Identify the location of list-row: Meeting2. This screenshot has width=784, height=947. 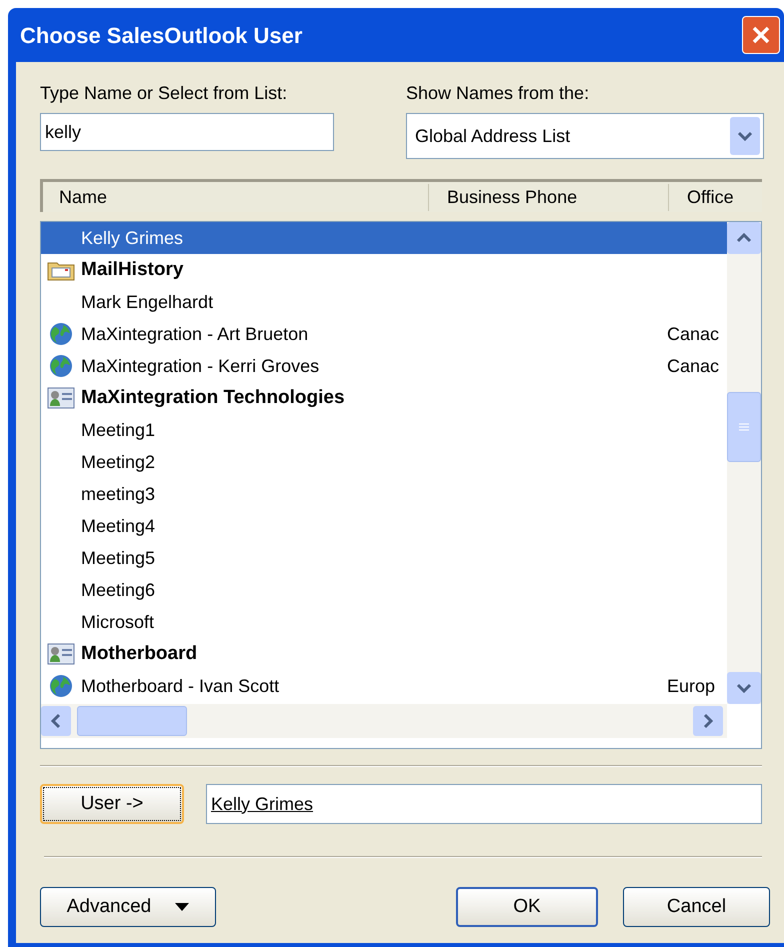
(384, 462).